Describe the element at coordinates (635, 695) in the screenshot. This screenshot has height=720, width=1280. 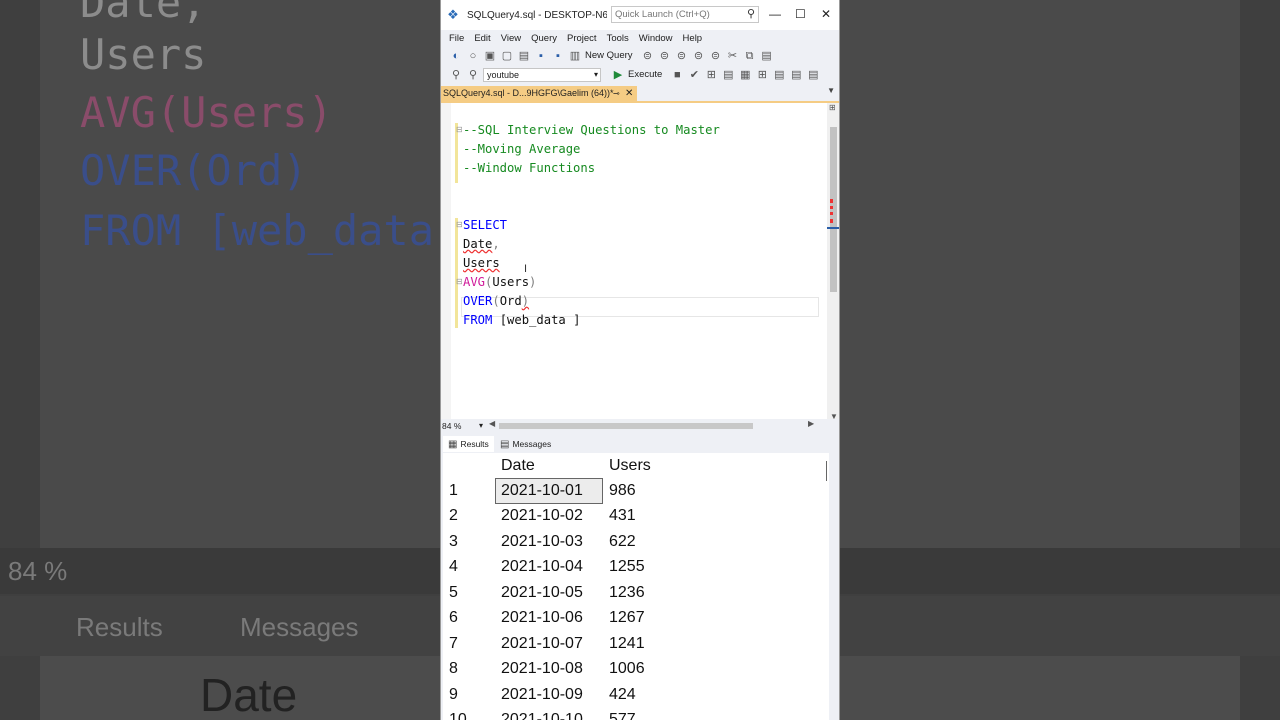
I see `cell-users: 424` at that location.